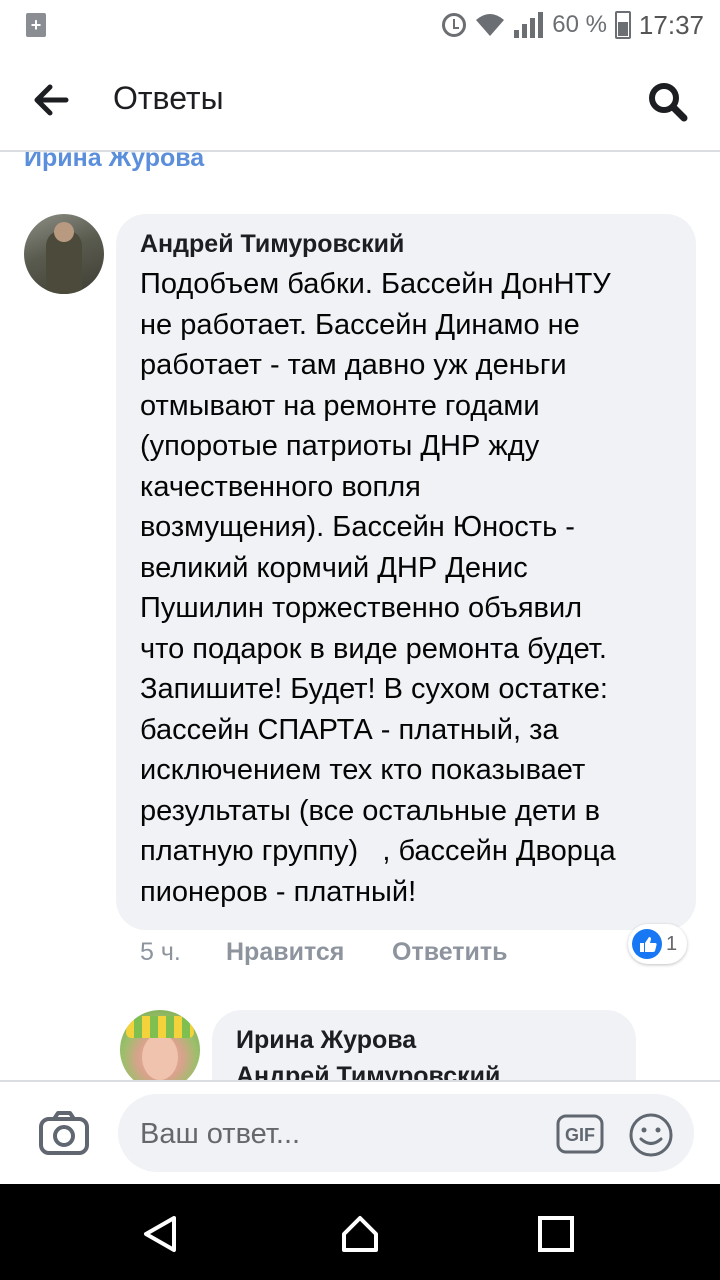 The width and height of the screenshot is (720, 1280). What do you see at coordinates (326, 1040) in the screenshot?
I see `reply-author: Ирина Журова` at bounding box center [326, 1040].